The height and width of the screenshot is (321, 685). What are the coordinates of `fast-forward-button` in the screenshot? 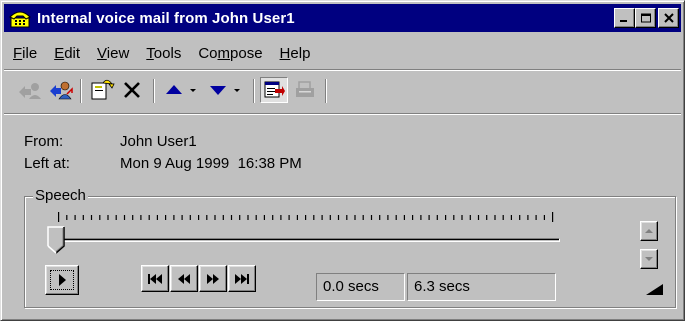 It's located at (213, 278).